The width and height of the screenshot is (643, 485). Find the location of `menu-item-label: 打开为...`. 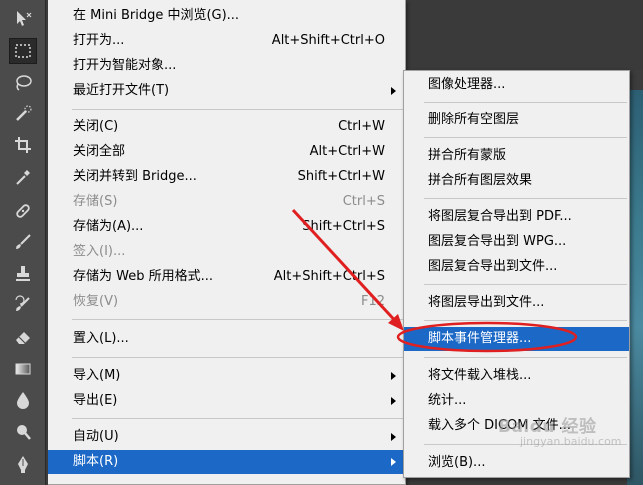

menu-item-label: 打开为... is located at coordinates (99, 40).